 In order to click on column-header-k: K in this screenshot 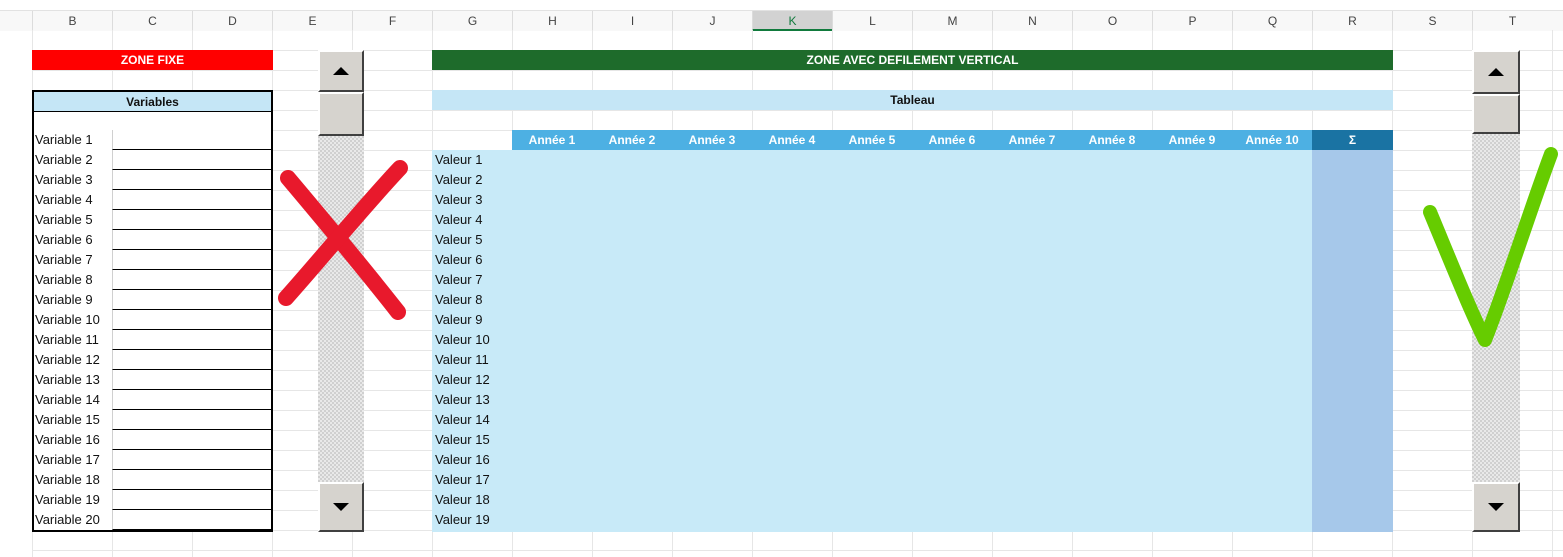, I will do `click(792, 21)`.